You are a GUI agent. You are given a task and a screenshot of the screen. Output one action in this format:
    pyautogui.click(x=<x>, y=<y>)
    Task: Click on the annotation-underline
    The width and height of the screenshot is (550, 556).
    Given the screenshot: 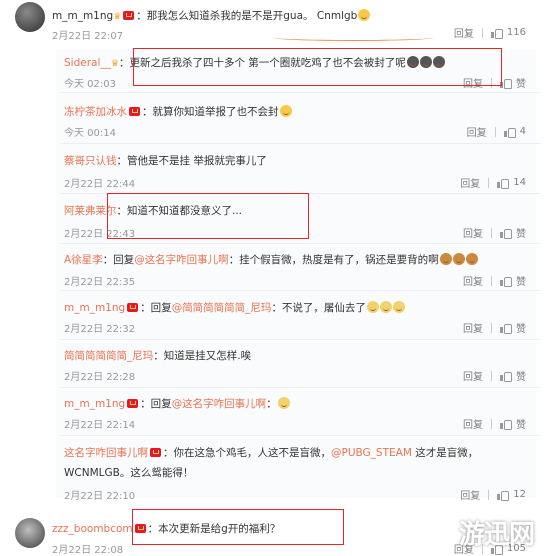 What is the action you would take?
    pyautogui.click(x=353, y=37)
    